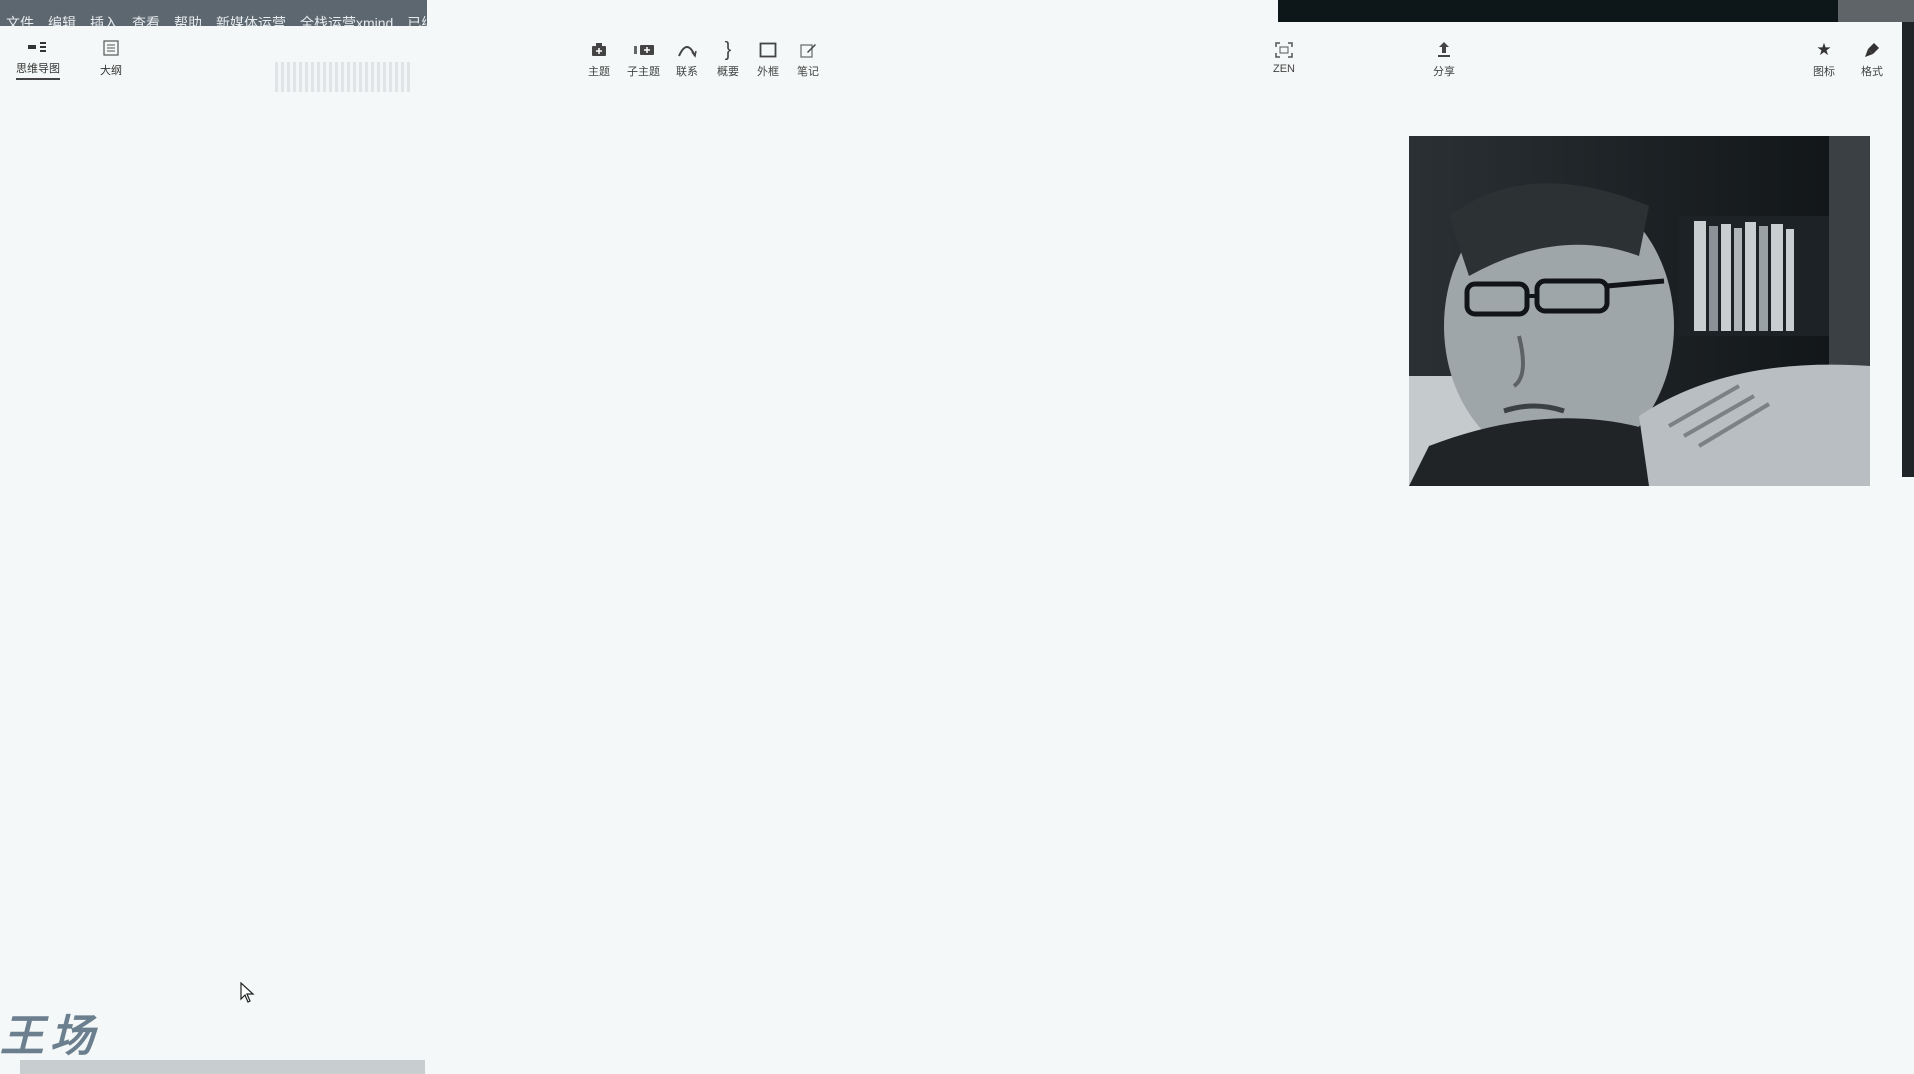 This screenshot has height=1074, width=1914. Describe the element at coordinates (728, 49) in the screenshot. I see `summary-brace-icon: }` at that location.